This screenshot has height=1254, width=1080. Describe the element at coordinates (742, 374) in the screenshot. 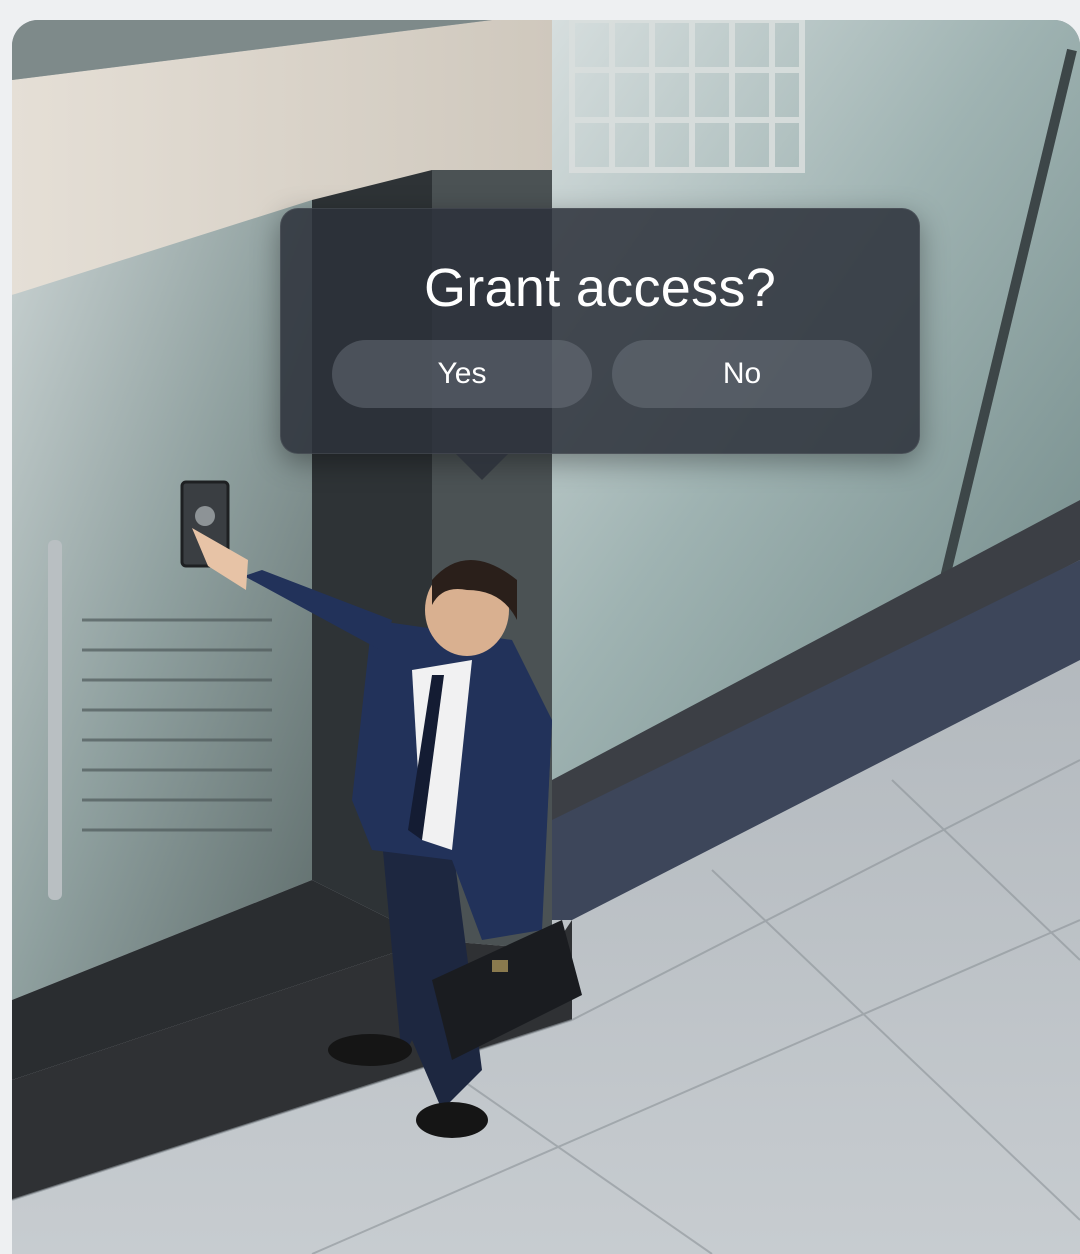

I see `no-button: No` at that location.